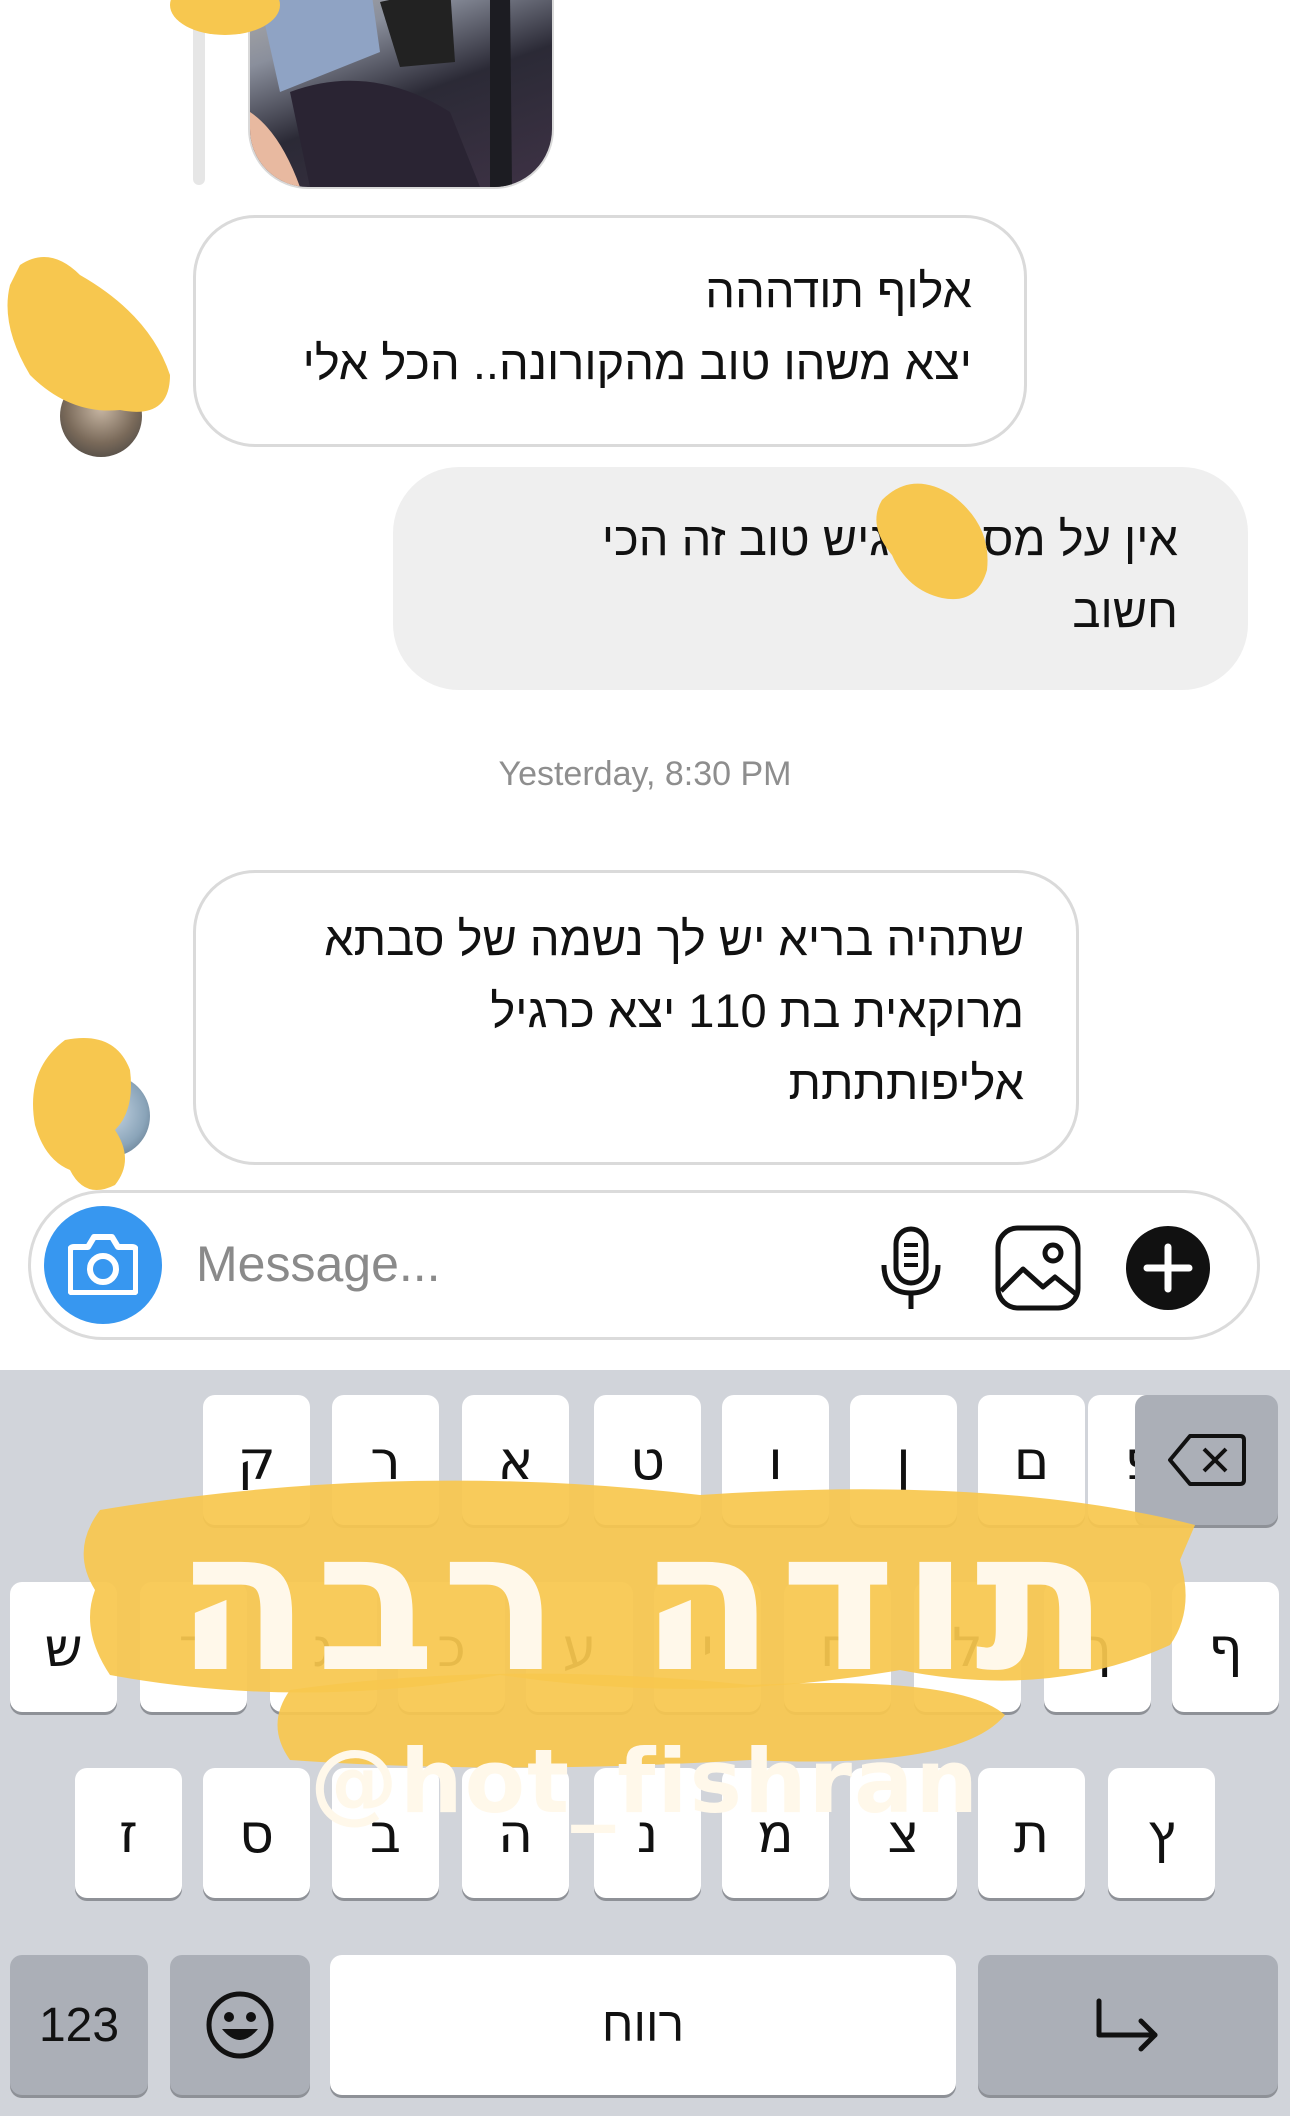 The height and width of the screenshot is (2116, 1290). Describe the element at coordinates (79, 2025) in the screenshot. I see `numbers-key: 123` at that location.